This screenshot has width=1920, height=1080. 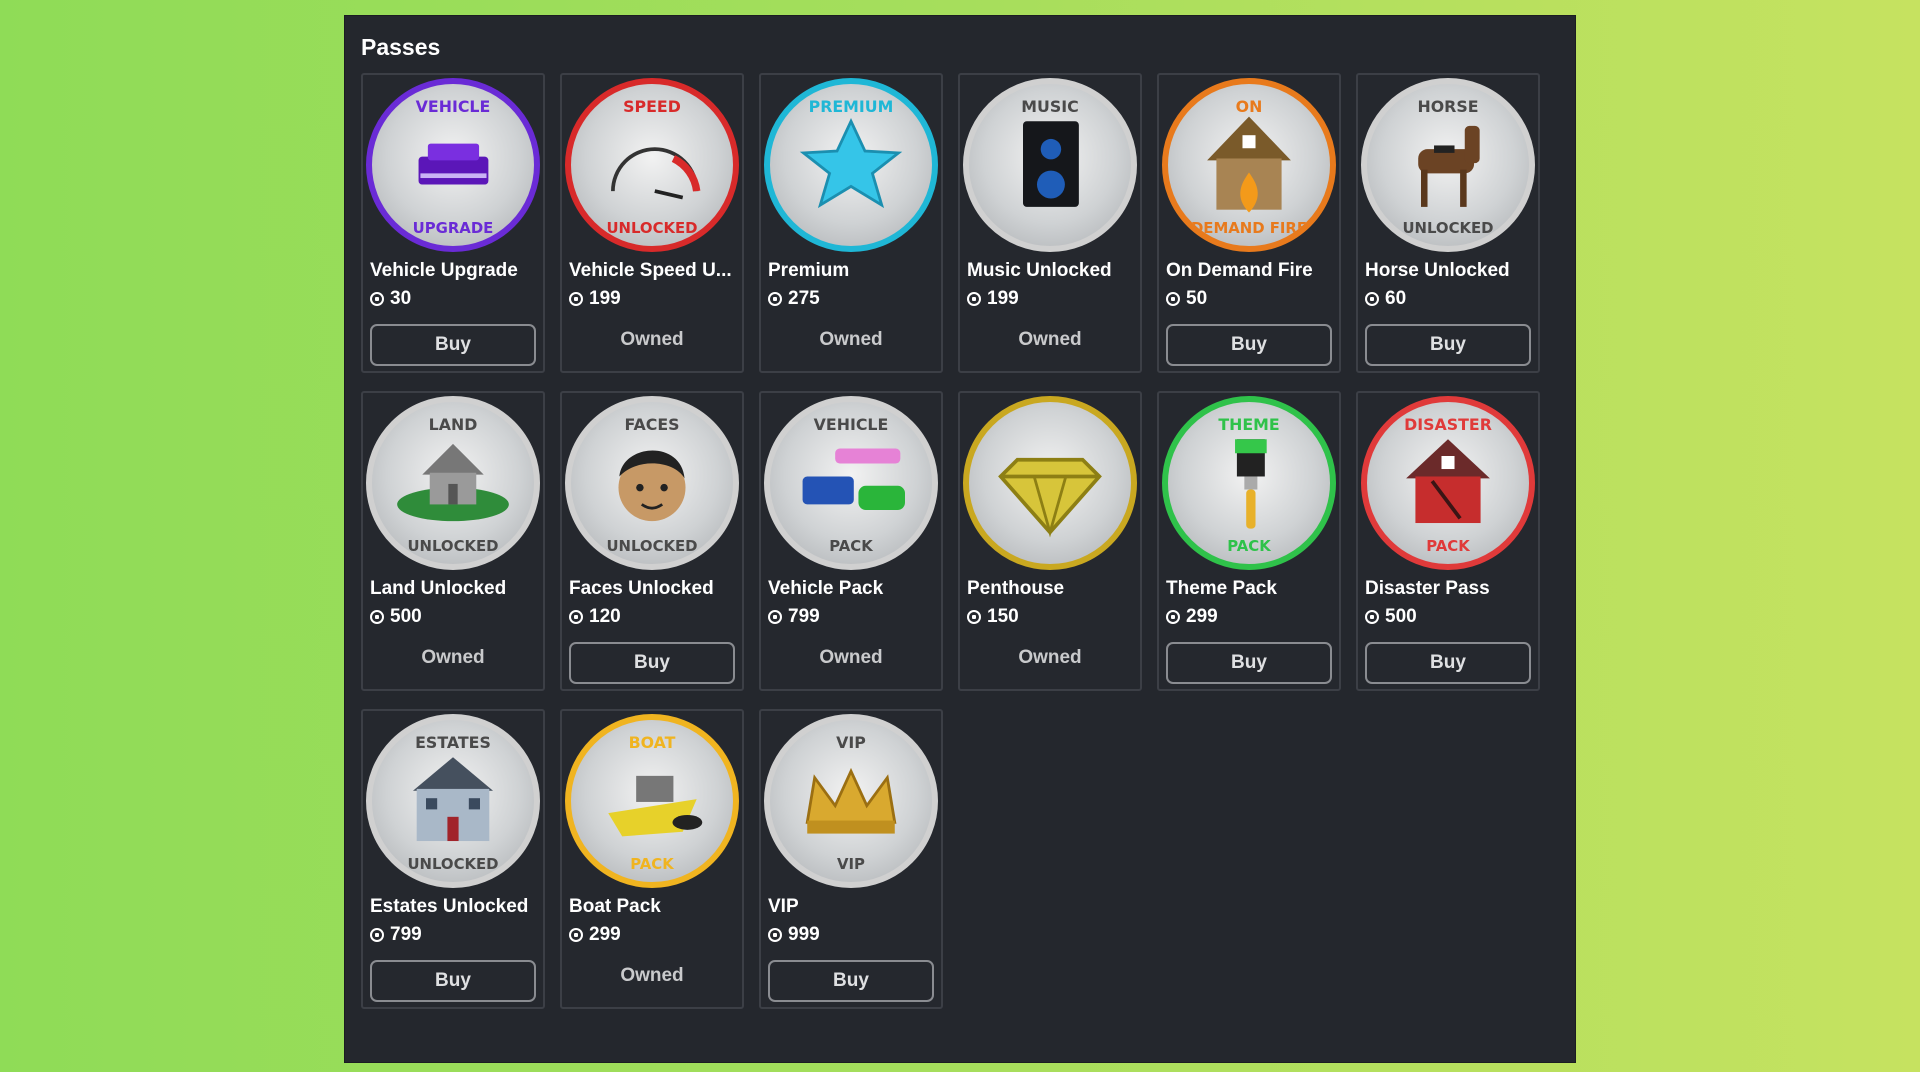 I want to click on price-value: 999, so click(x=804, y=934).